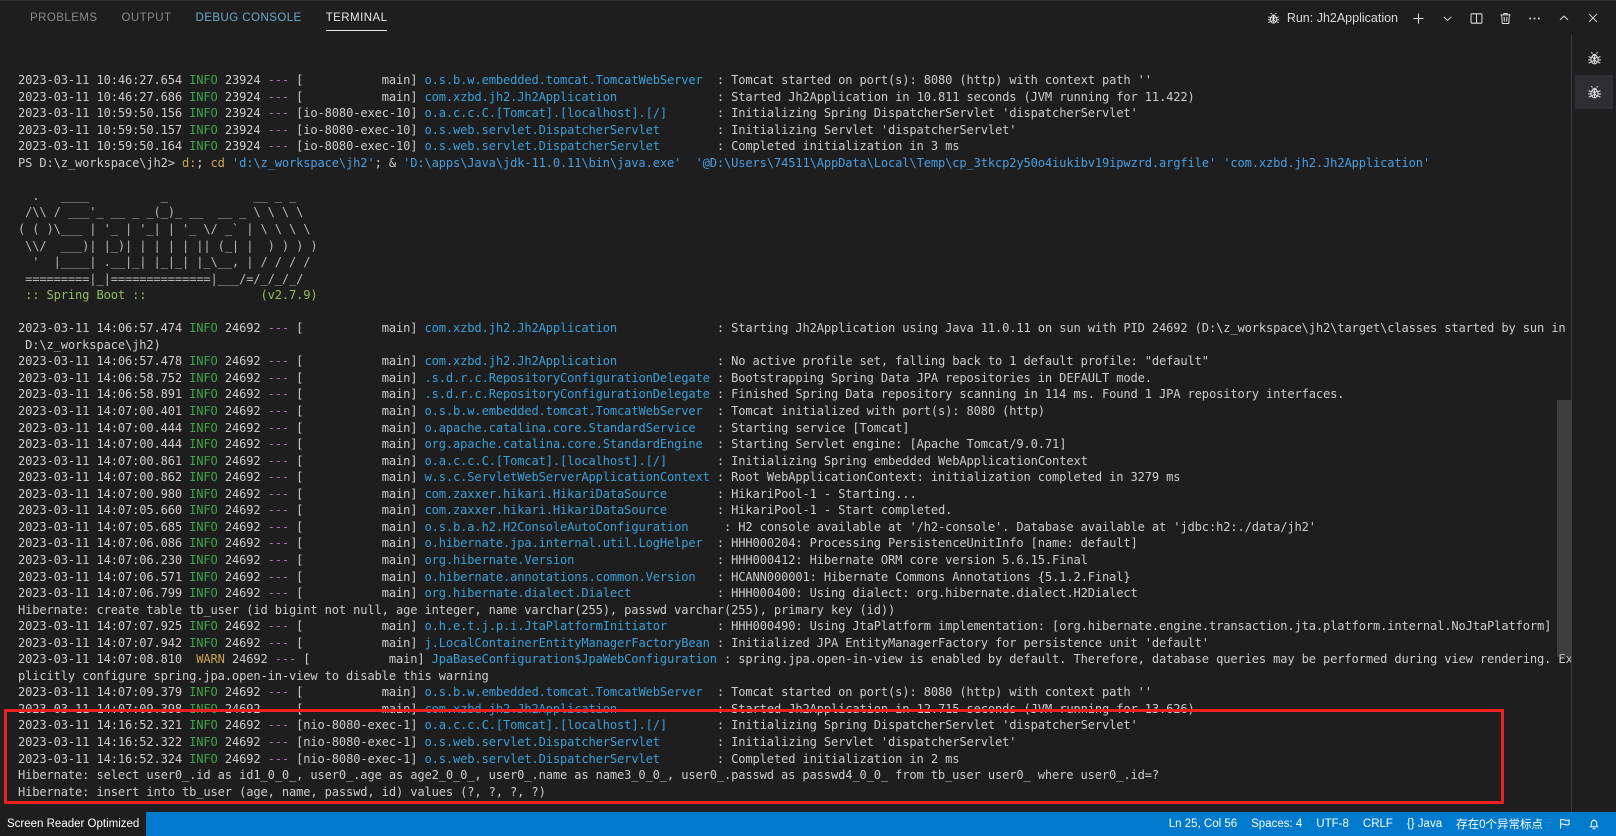 The height and width of the screenshot is (836, 1616). I want to click on encoding-status: UTF-8, so click(1332, 824).